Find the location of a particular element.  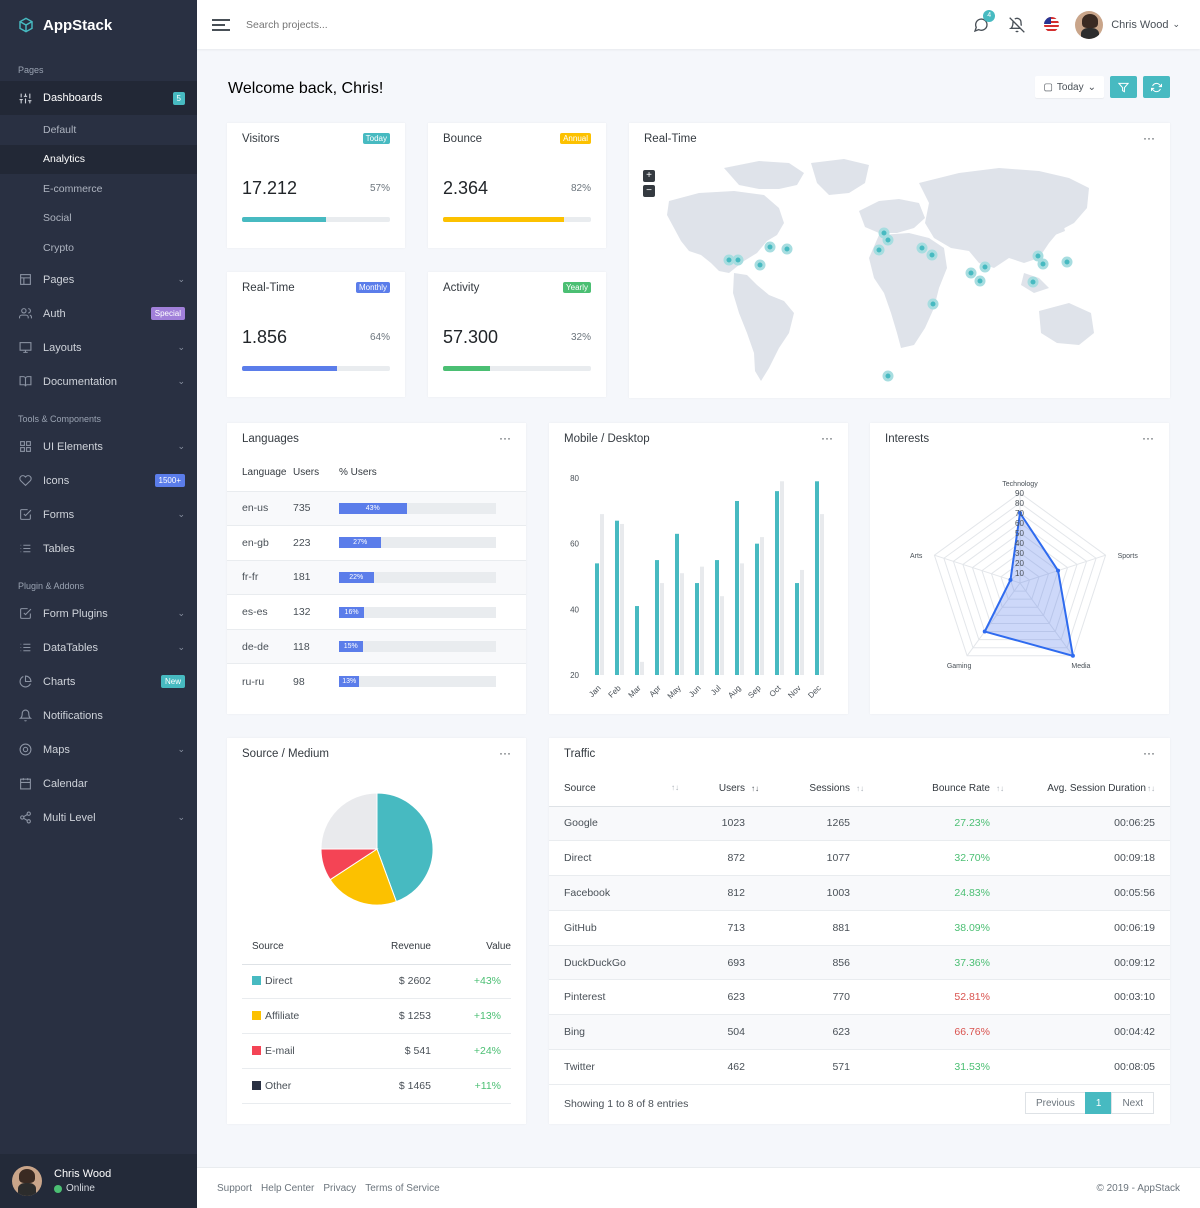

bar-jan-s1 is located at coordinates (602, 594).